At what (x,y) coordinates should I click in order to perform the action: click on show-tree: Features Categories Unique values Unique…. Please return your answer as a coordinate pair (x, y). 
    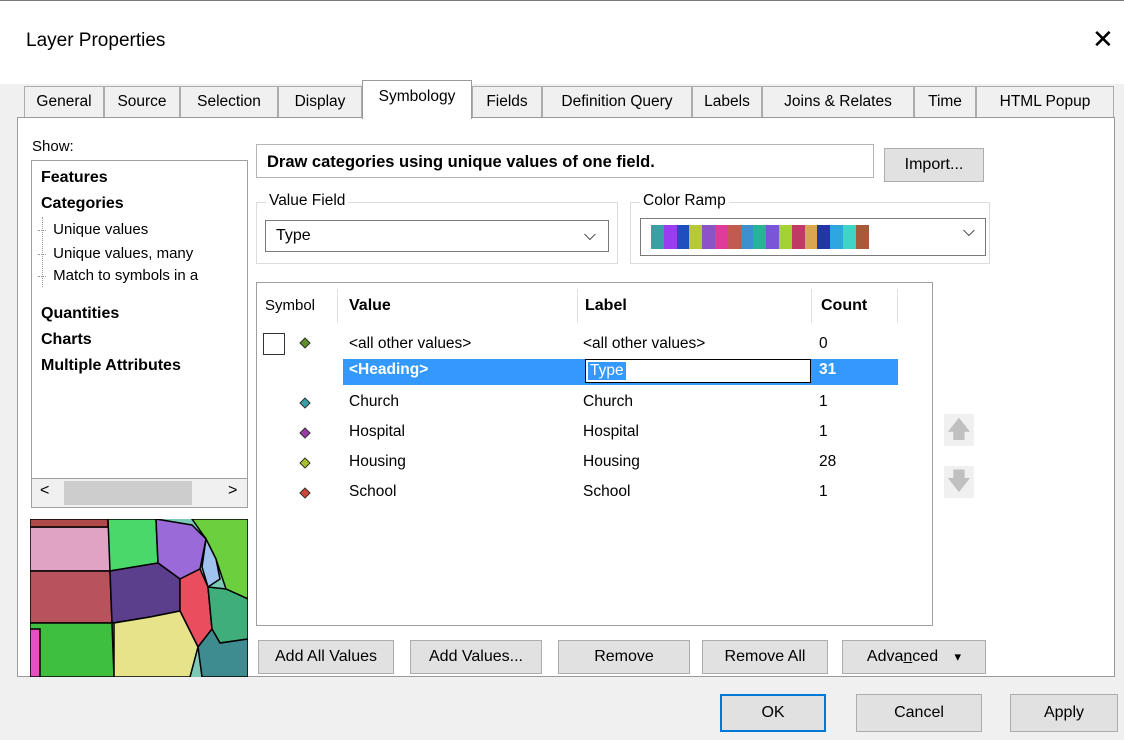
    Looking at the image, I should click on (139, 334).